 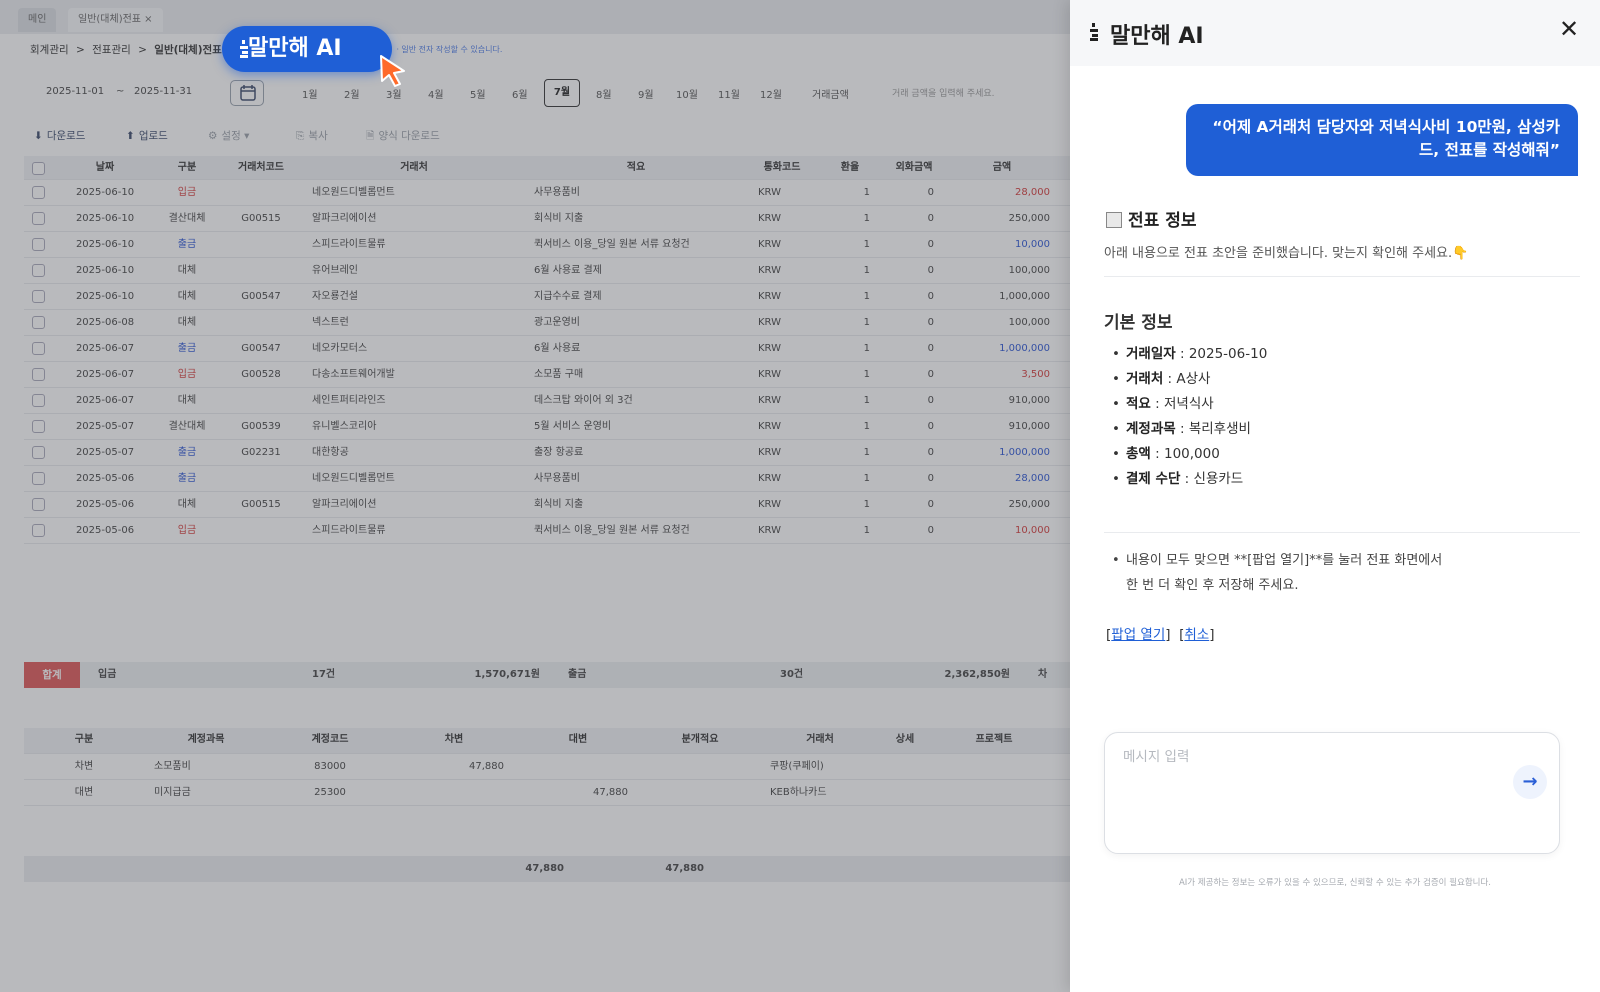 What do you see at coordinates (312, 135) in the screenshot?
I see `copy-button: ⎘ 복사` at bounding box center [312, 135].